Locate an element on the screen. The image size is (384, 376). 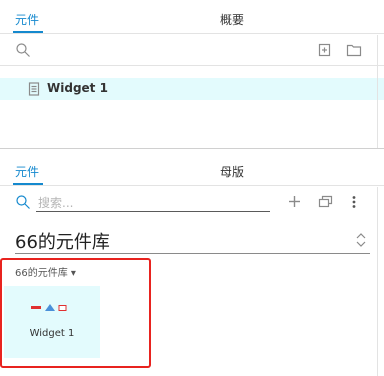
add-library-icon is located at coordinates (294, 201).